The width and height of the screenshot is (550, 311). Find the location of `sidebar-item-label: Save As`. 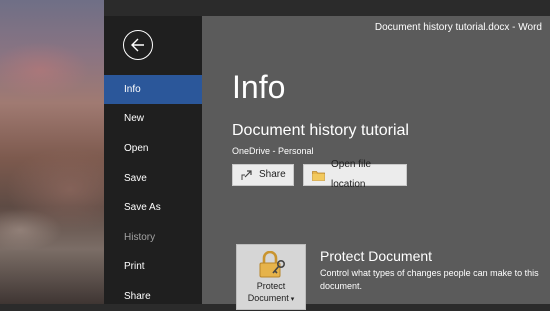

sidebar-item-label: Save As is located at coordinates (142, 207).